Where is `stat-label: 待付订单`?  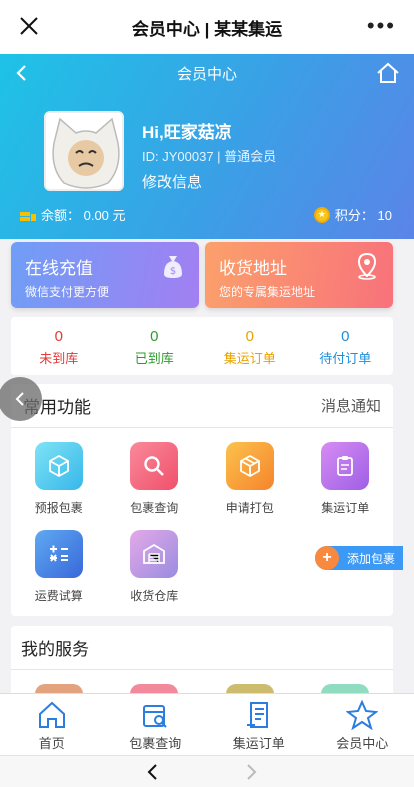 stat-label: 待付订单 is located at coordinates (345, 358).